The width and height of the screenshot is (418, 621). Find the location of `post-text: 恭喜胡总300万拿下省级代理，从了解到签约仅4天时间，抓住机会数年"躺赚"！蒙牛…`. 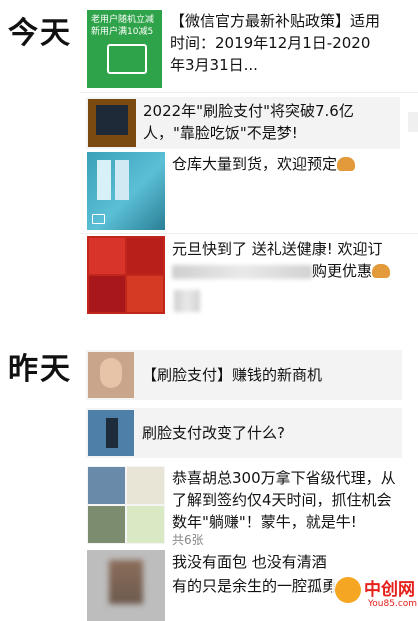

post-text: 恭喜胡总300万拿下省级代理，从了解到签约仅4天时间，抓住机会数年"躺赚"！蒙牛… is located at coordinates (288, 500).